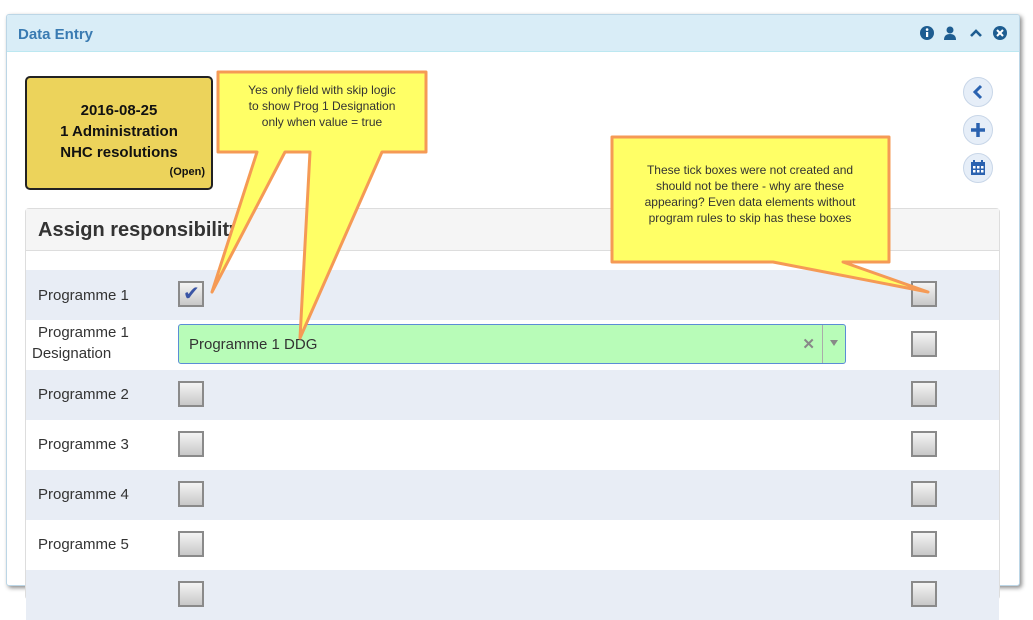  Describe the element at coordinates (750, 186) in the screenshot. I see `callout-right-line2: should not be there - why are these` at that location.